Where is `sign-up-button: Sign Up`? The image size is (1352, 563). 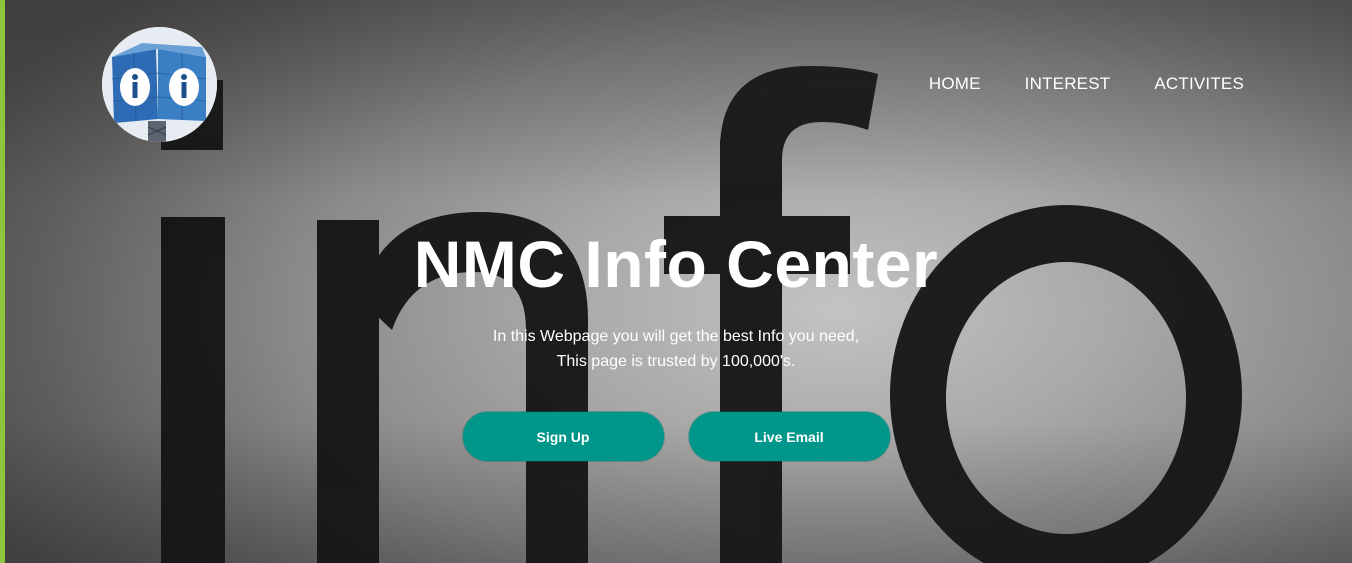 sign-up-button: Sign Up is located at coordinates (563, 436).